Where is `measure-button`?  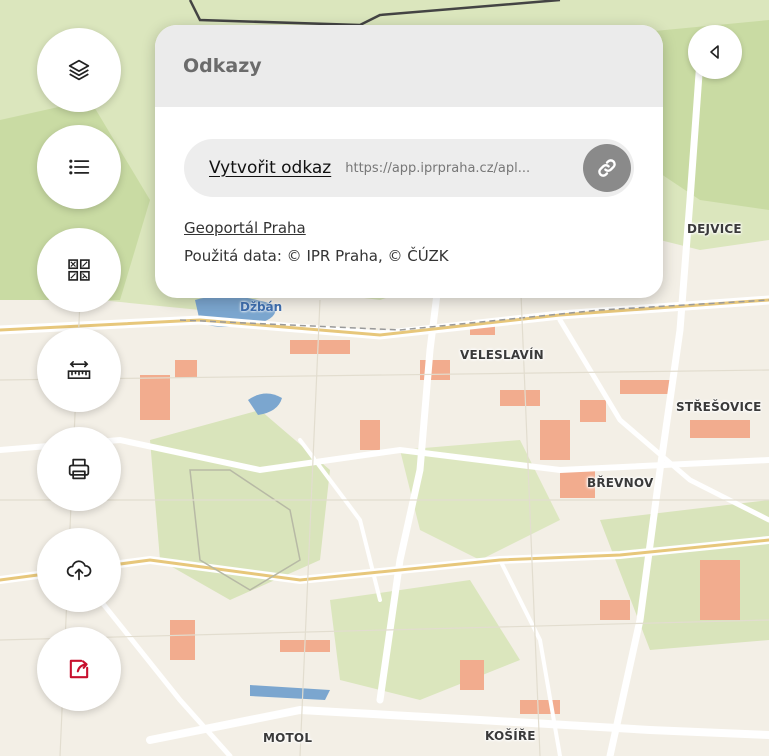
measure-button is located at coordinates (79, 370).